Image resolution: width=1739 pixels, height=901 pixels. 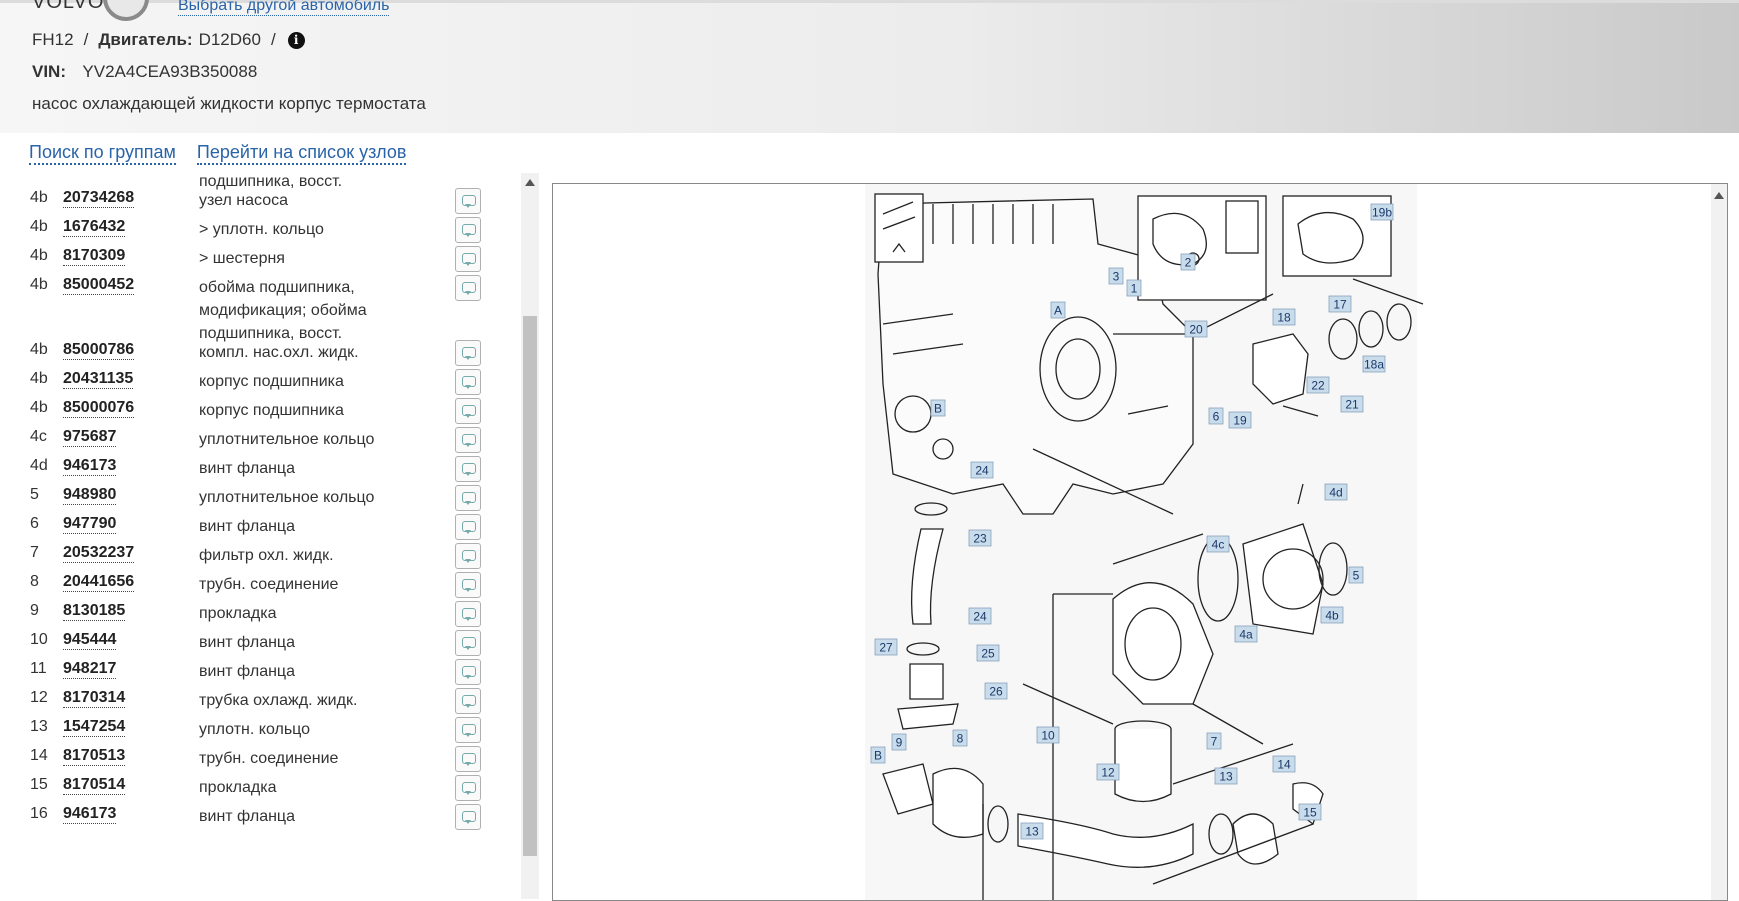 What do you see at coordinates (1058, 311) in the screenshot?
I see `diagram-callout-label: A` at bounding box center [1058, 311].